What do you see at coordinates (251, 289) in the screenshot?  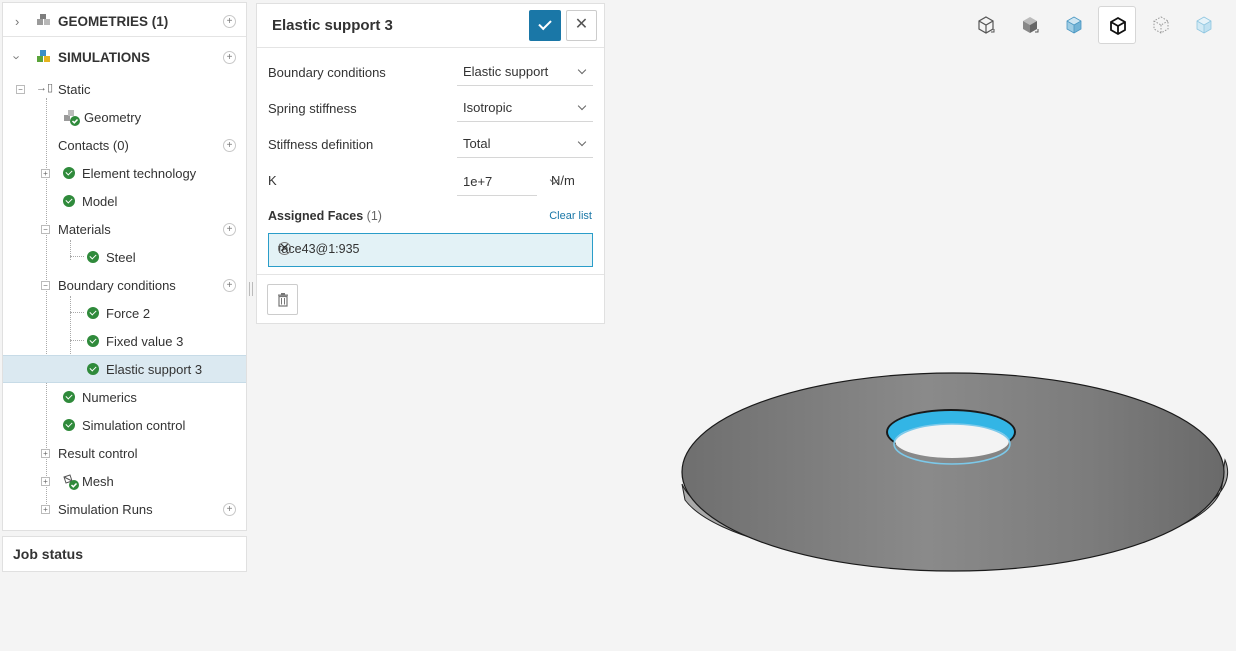 I see `panel-resize-handle` at bounding box center [251, 289].